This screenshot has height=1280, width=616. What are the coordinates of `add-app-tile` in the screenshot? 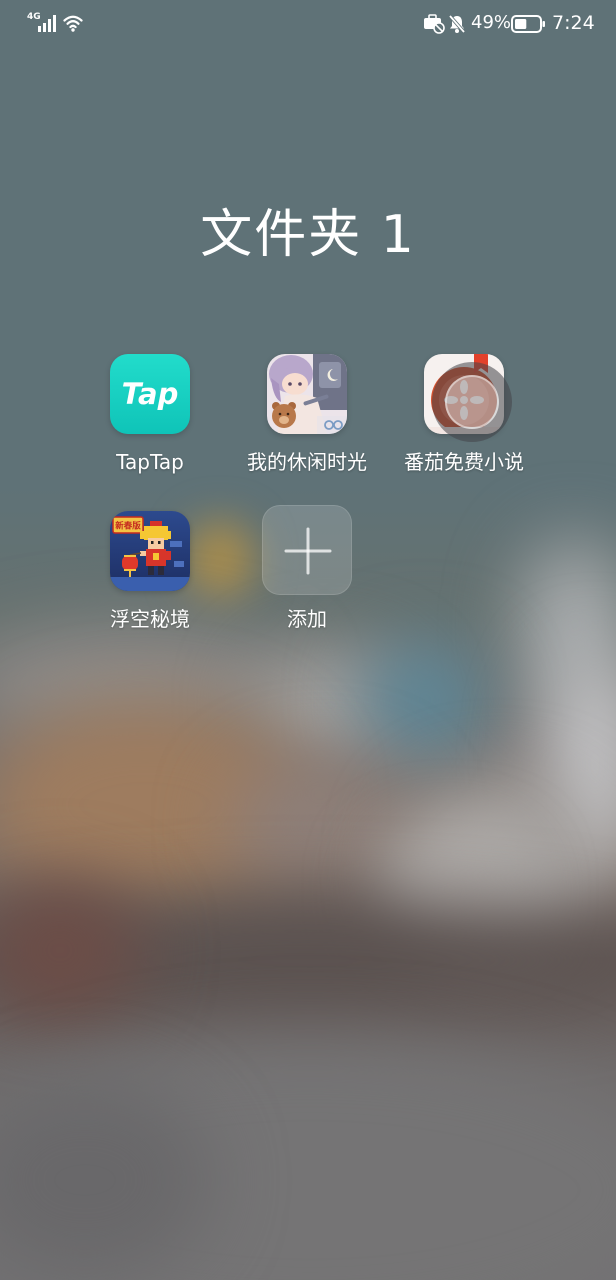 It's located at (307, 550).